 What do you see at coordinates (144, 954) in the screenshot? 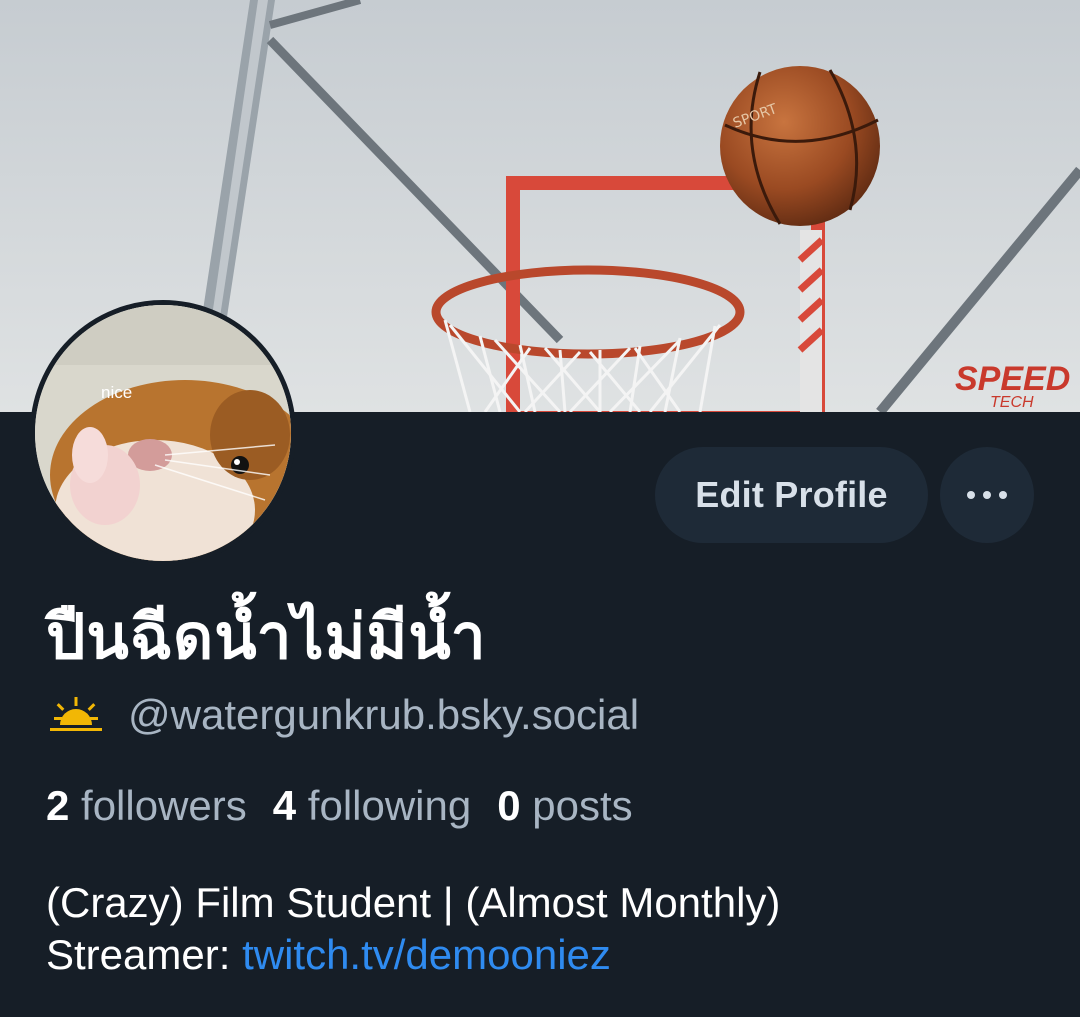
I see `bio-streamer-prefix: Streamer:` at bounding box center [144, 954].